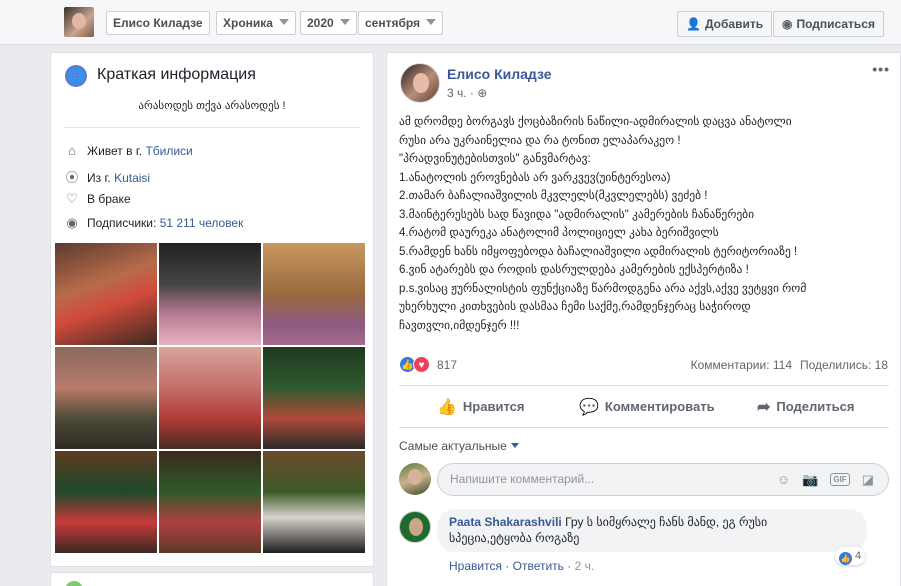 Image resolution: width=901 pixels, height=586 pixels. Describe the element at coordinates (109, 199) in the screenshot. I see `relationship-label: В браке` at that location.